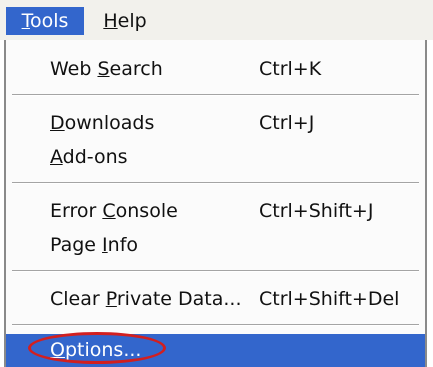  What do you see at coordinates (49, 21) in the screenshot?
I see `menu-tools-rest: ools` at bounding box center [49, 21].